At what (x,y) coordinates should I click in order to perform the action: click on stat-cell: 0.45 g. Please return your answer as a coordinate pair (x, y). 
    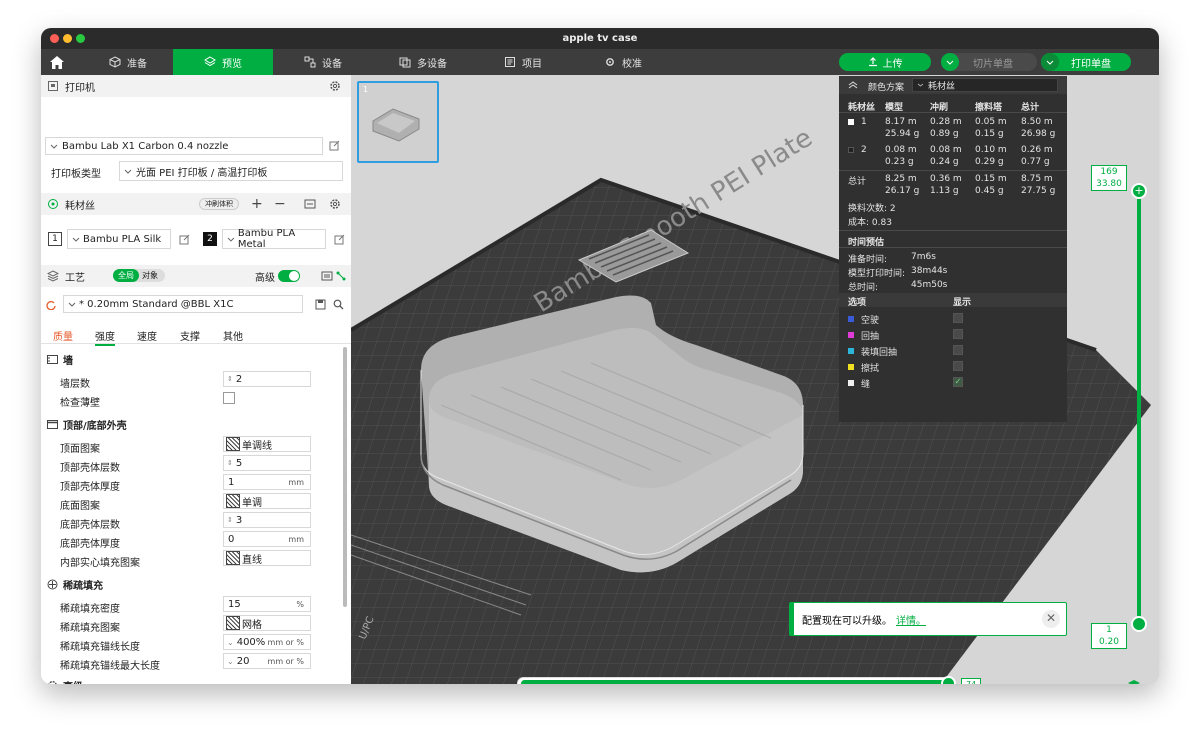
    Looking at the image, I should click on (989, 191).